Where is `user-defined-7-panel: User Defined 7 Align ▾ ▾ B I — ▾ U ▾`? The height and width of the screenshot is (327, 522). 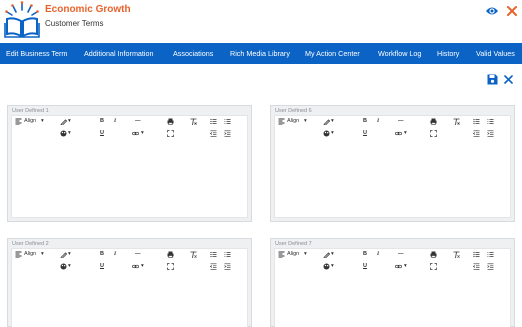
user-defined-7-panel: User Defined 7 Align ▾ ▾ B I — ▾ U ▾ is located at coordinates (392, 282).